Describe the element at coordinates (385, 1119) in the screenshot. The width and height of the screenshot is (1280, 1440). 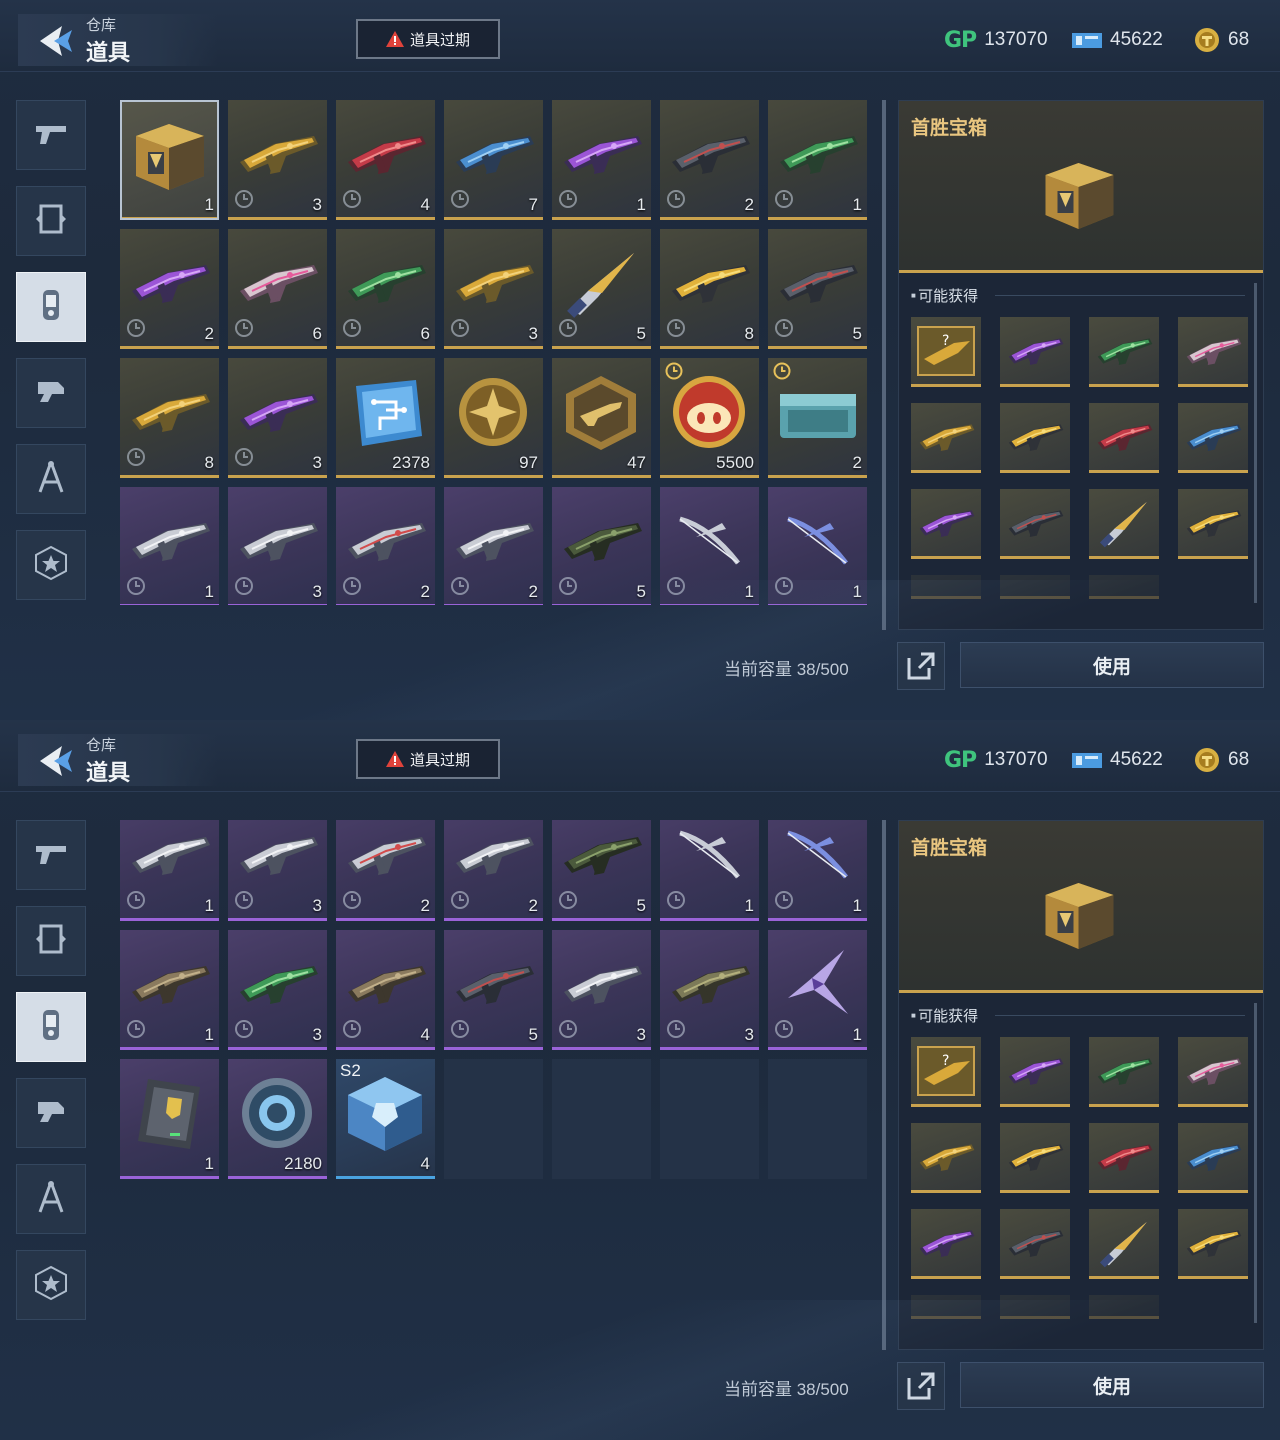
I see `inventory-slot: S2 4` at that location.